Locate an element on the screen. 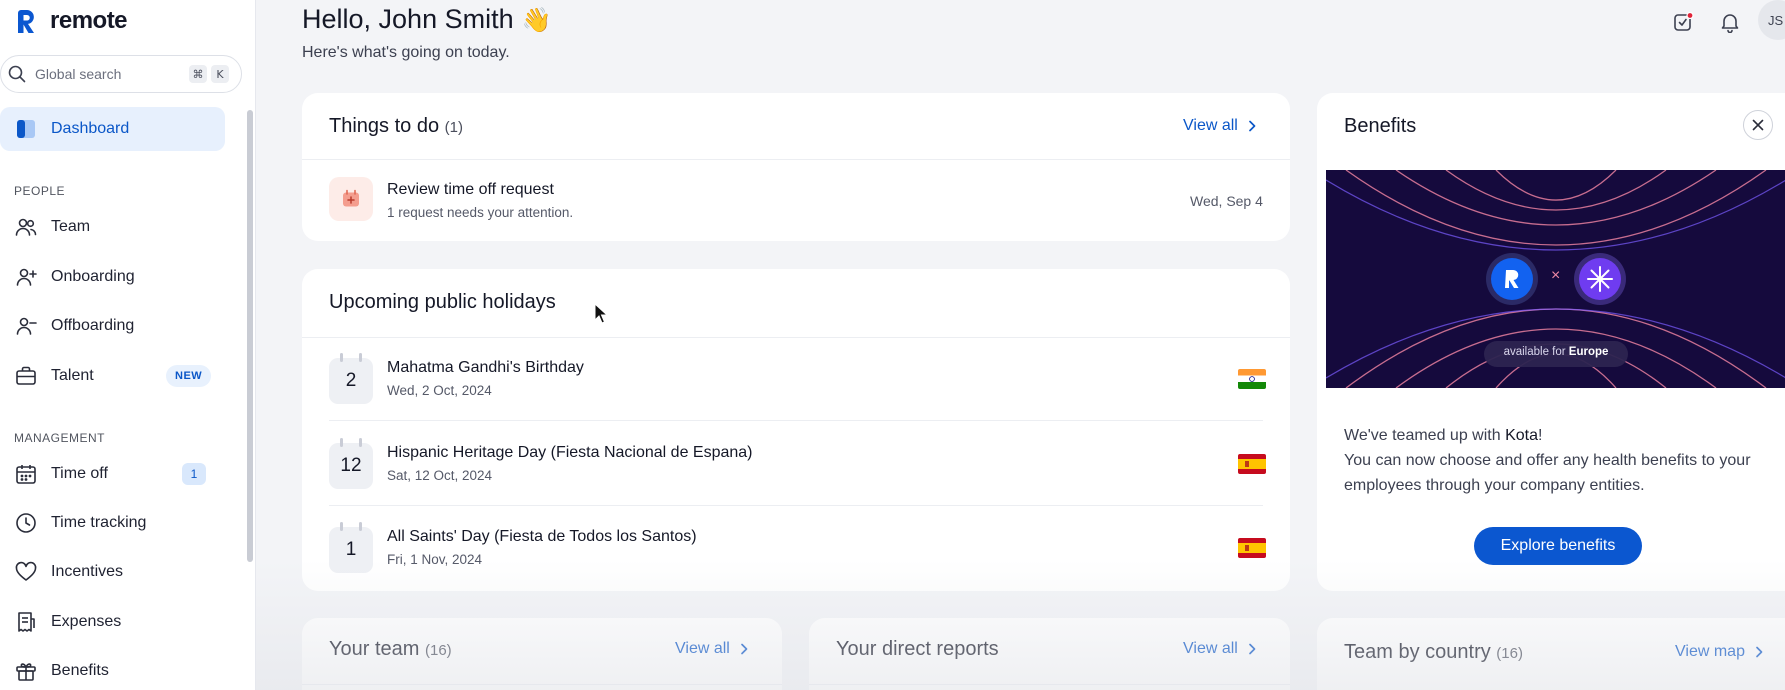 This screenshot has width=1785, height=690. search-input is located at coordinates (110, 74).